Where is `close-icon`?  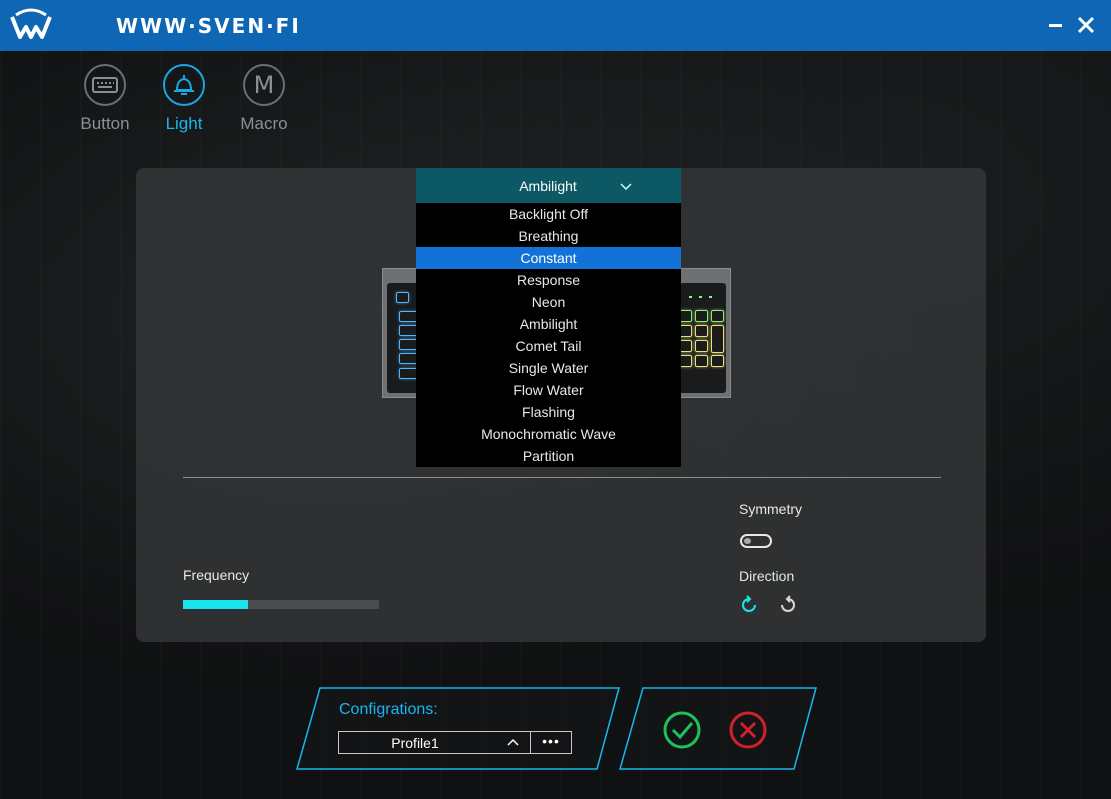
close-icon is located at coordinates (1086, 25).